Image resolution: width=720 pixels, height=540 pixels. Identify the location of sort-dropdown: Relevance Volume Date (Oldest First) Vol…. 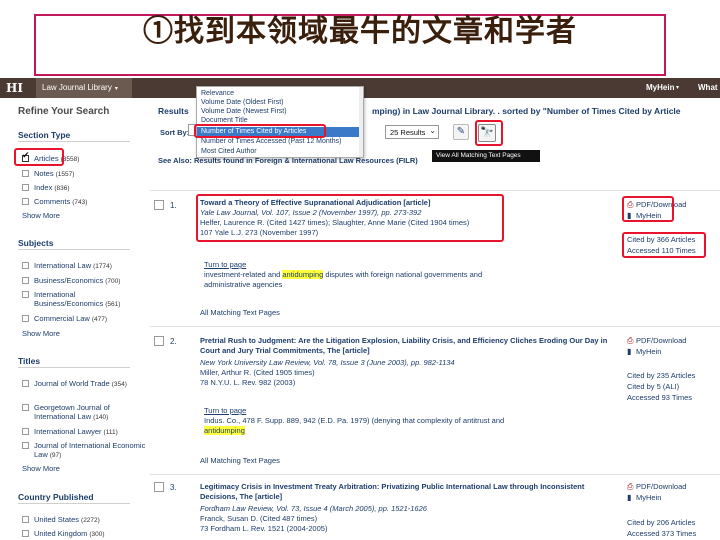
(280, 122).